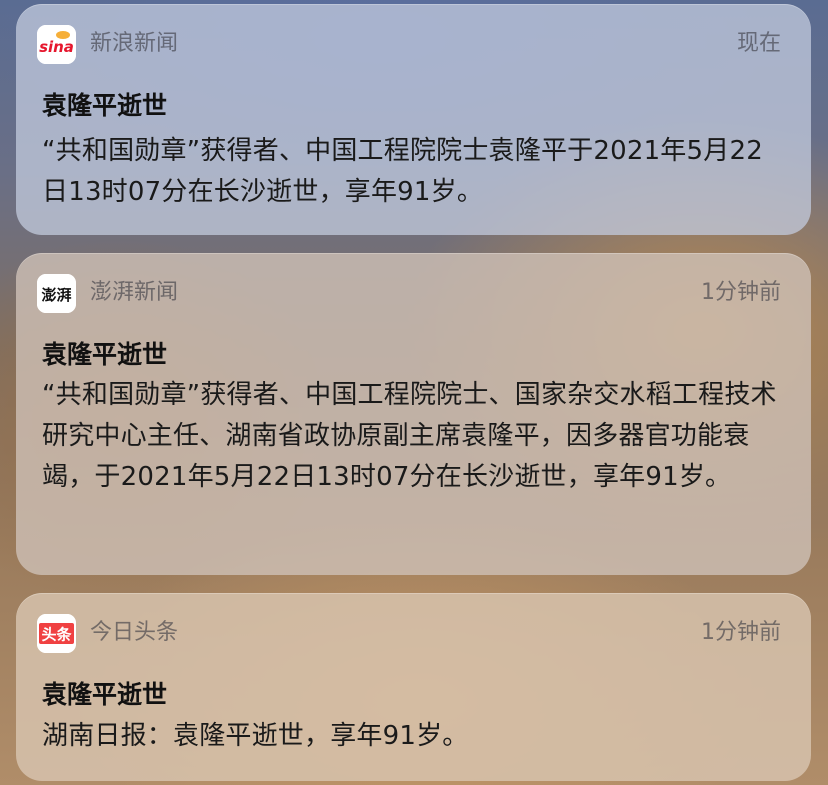 The width and height of the screenshot is (828, 785). I want to click on notification-time: 现在, so click(758, 43).